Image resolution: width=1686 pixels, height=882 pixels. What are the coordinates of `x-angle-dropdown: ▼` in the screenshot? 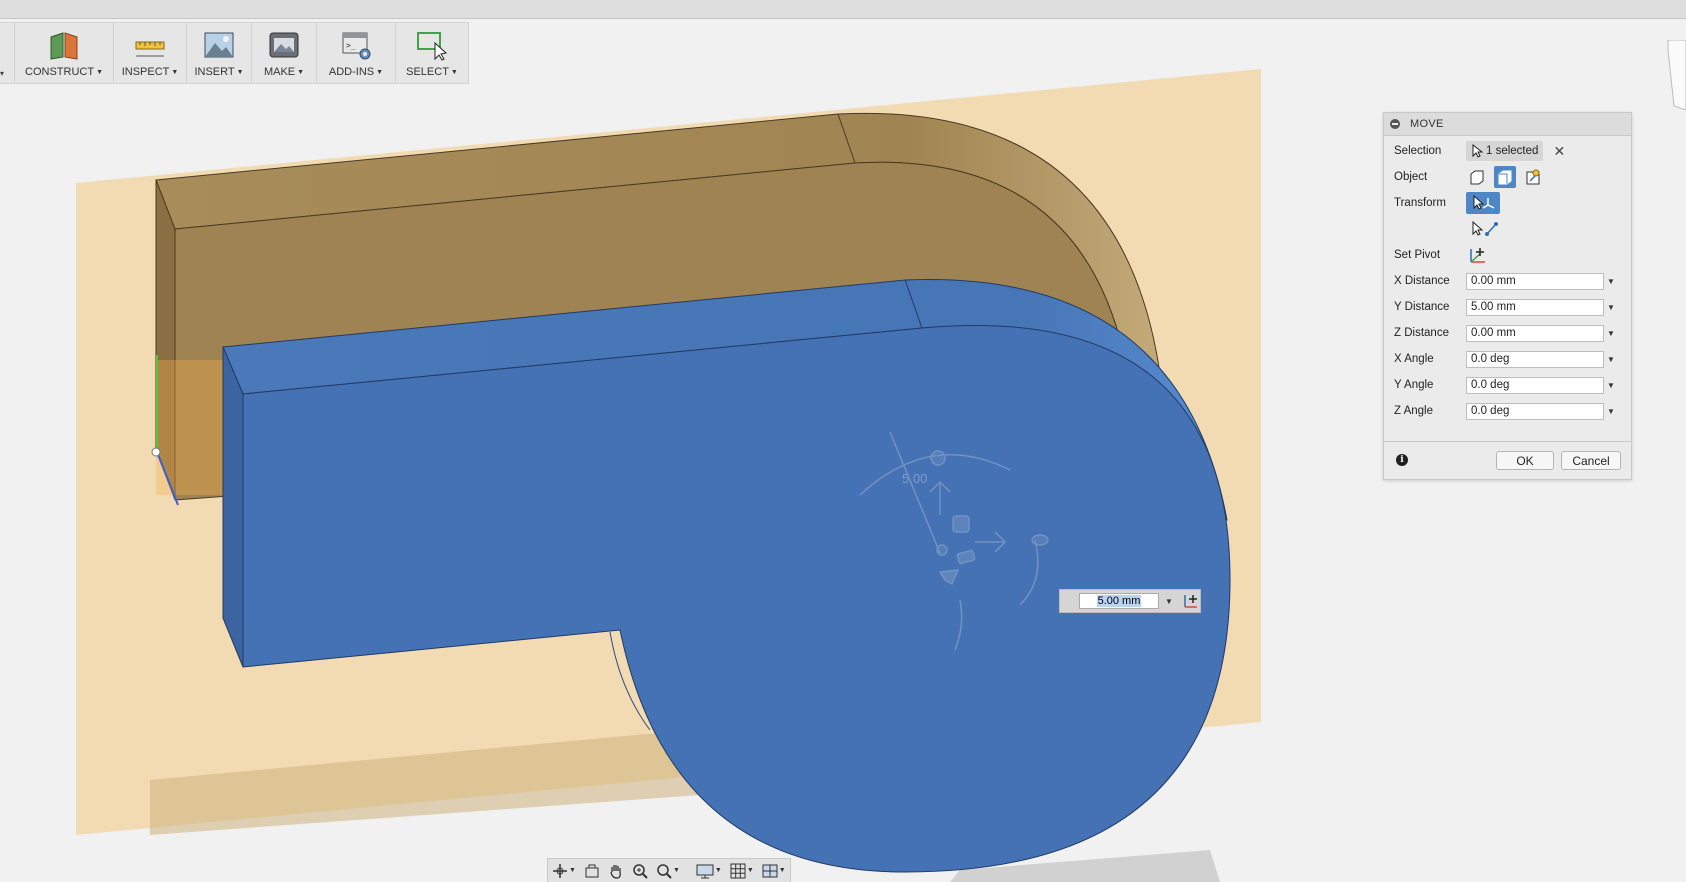 It's located at (1611, 359).